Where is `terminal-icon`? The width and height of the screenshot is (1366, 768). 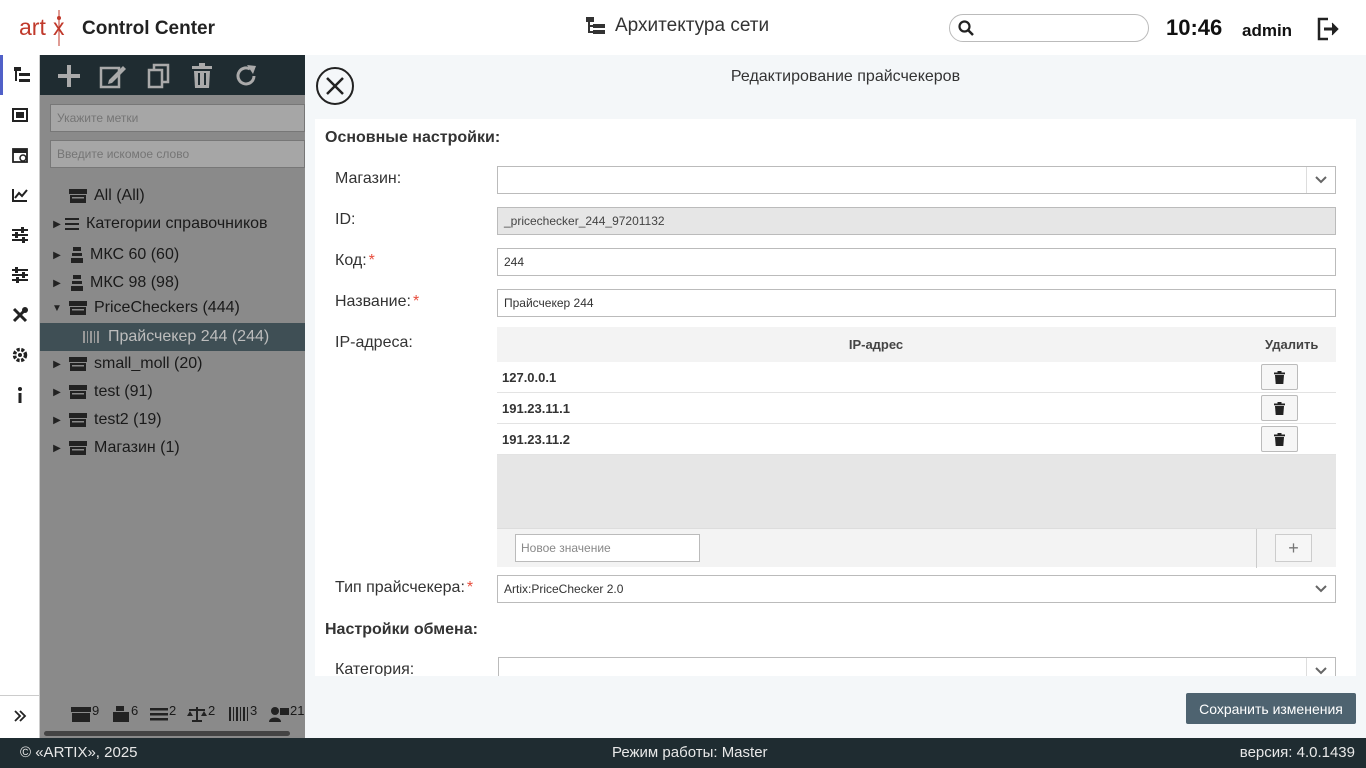 terminal-icon is located at coordinates (279, 714).